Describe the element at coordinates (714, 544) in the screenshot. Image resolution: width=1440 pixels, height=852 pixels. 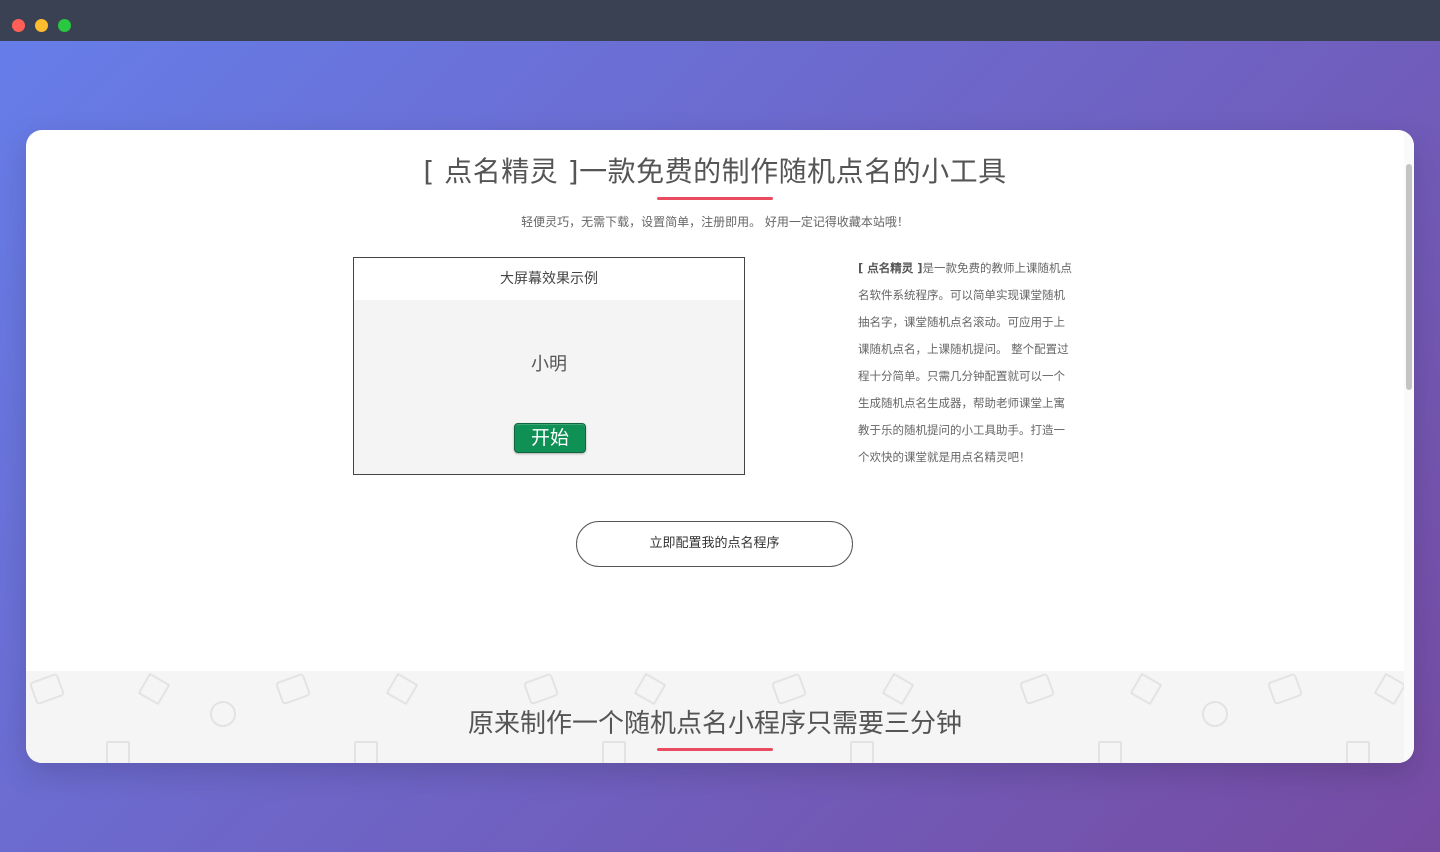
I see `configure-program-button: 立即配置我的点名程序` at that location.